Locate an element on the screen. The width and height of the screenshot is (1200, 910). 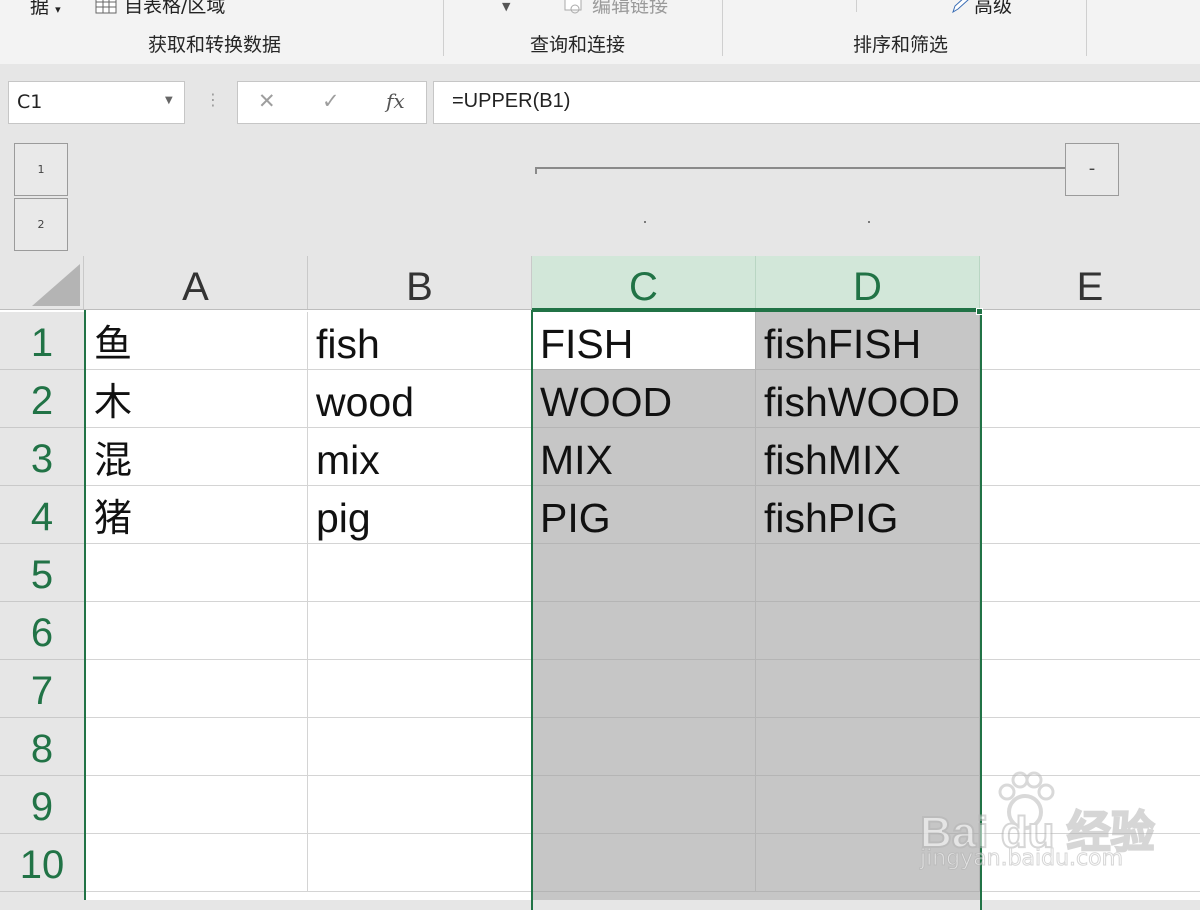
cell-b1: fish is located at coordinates (420, 341).